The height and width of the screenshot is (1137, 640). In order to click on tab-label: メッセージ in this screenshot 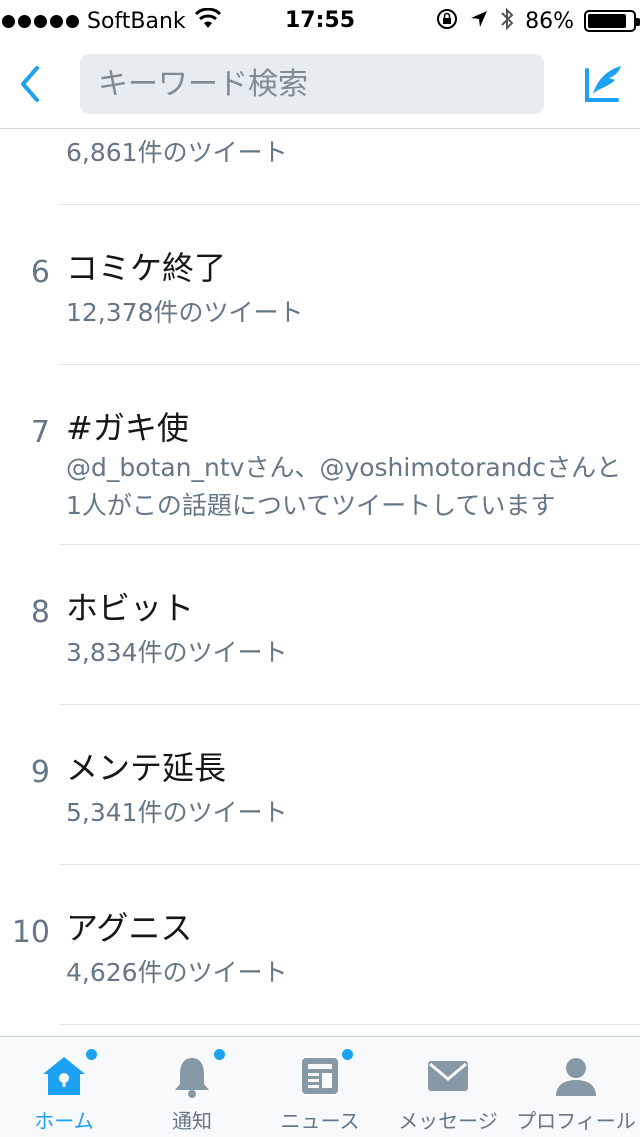, I will do `click(448, 1121)`.